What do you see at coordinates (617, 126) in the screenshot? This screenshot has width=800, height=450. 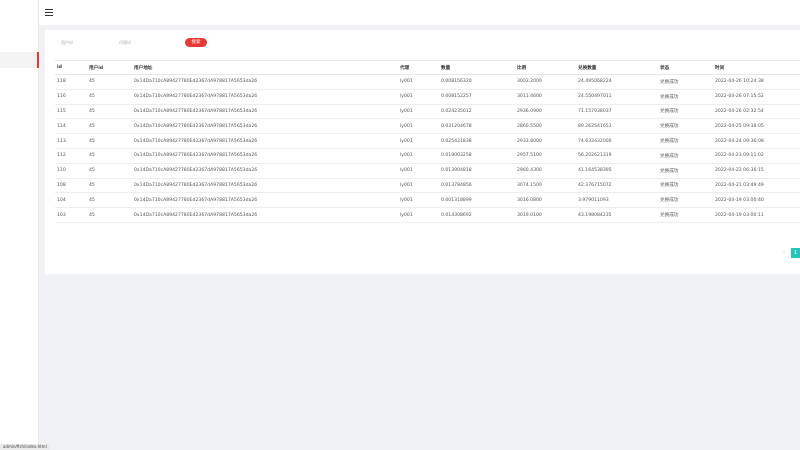 I see `table-cell-col-exchange-amount: 89.262541653` at bounding box center [617, 126].